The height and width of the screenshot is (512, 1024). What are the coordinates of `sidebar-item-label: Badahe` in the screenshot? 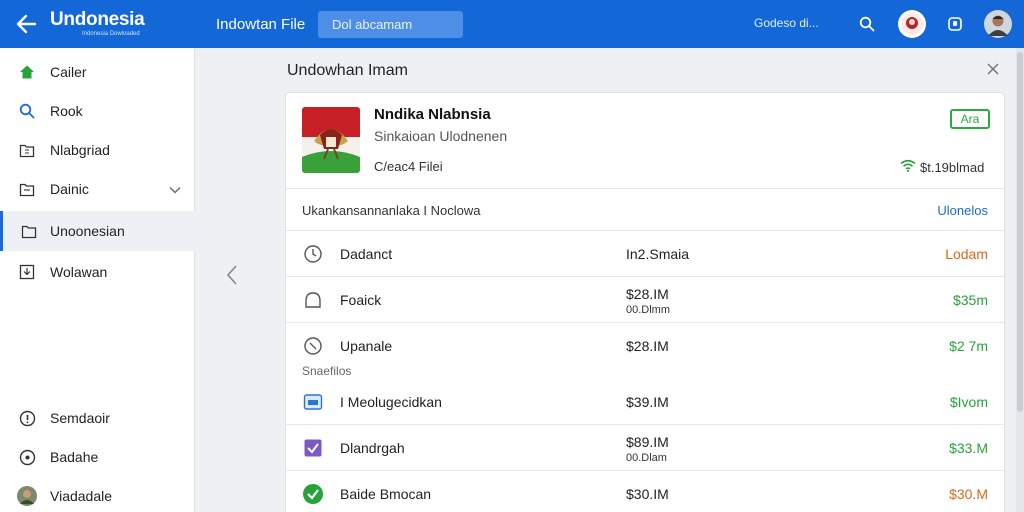 It's located at (74, 457).